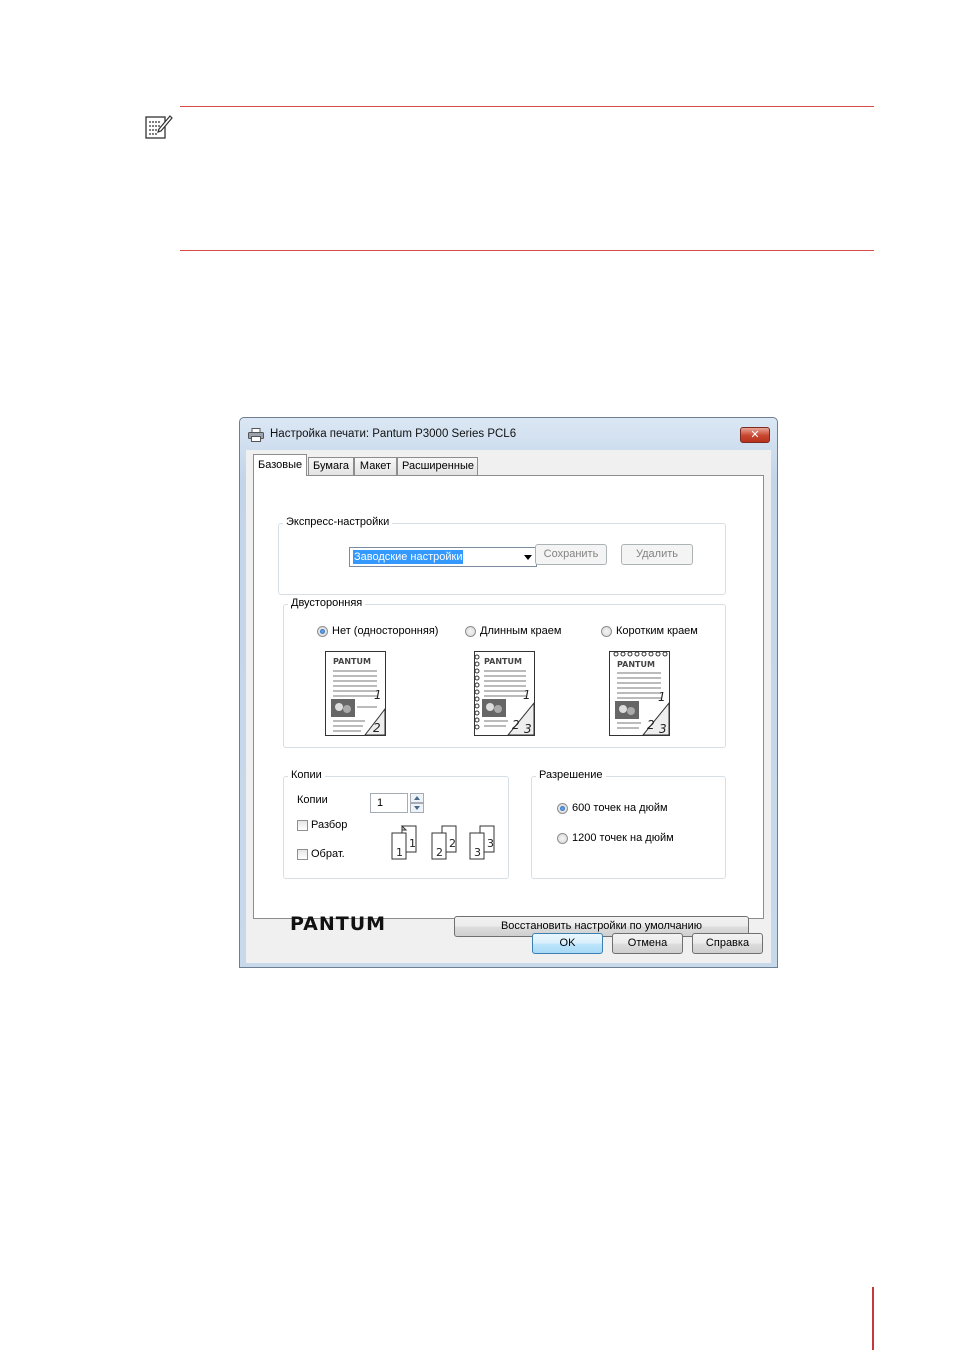  Describe the element at coordinates (755, 435) in the screenshot. I see `close-icon: ✕` at that location.